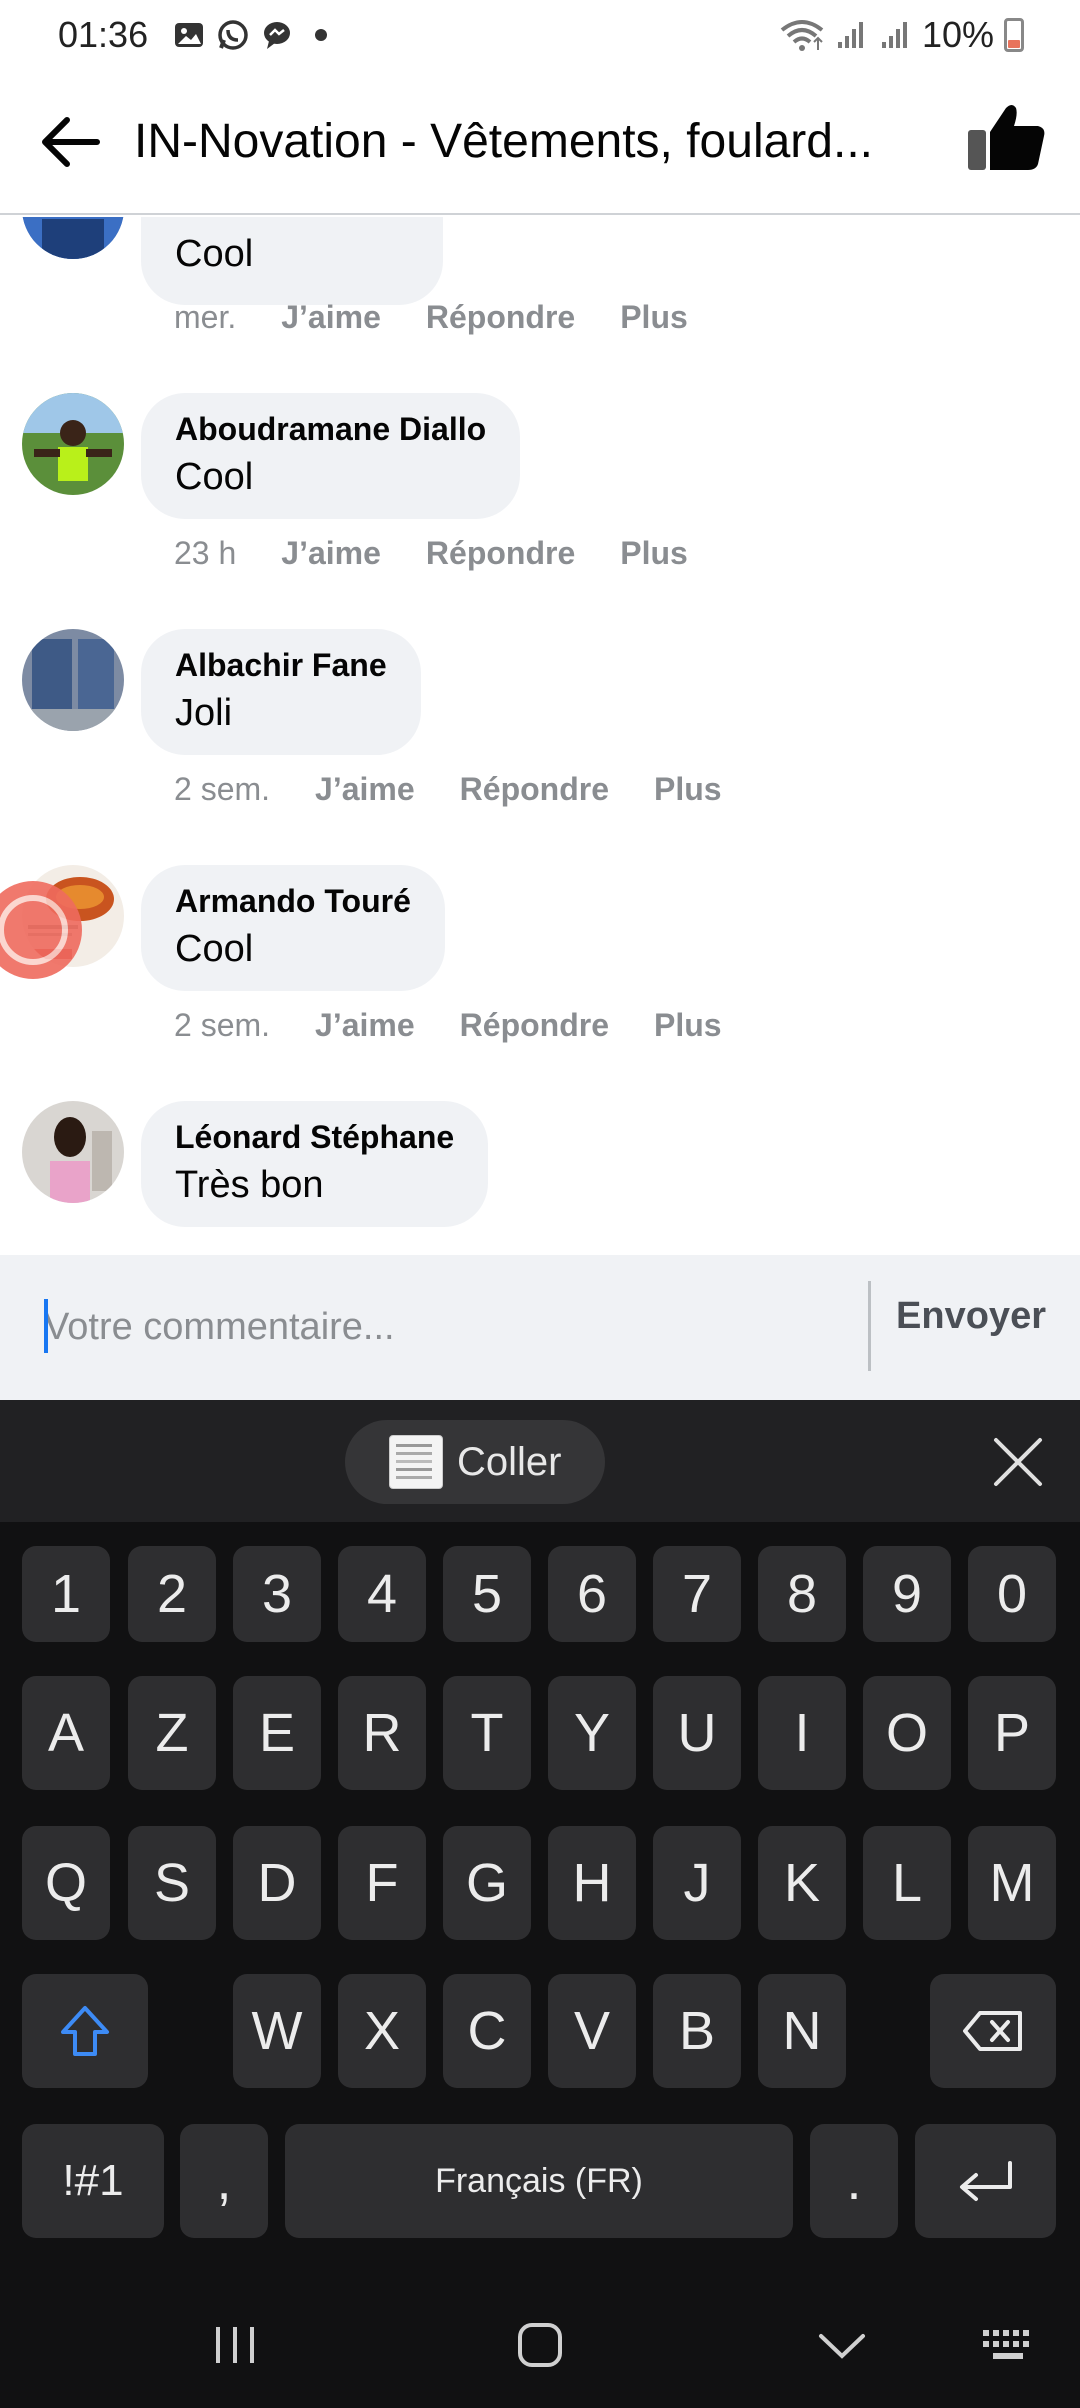 Image resolution: width=1080 pixels, height=2408 pixels. Describe the element at coordinates (697, 1733) in the screenshot. I see `key-u: U` at that location.